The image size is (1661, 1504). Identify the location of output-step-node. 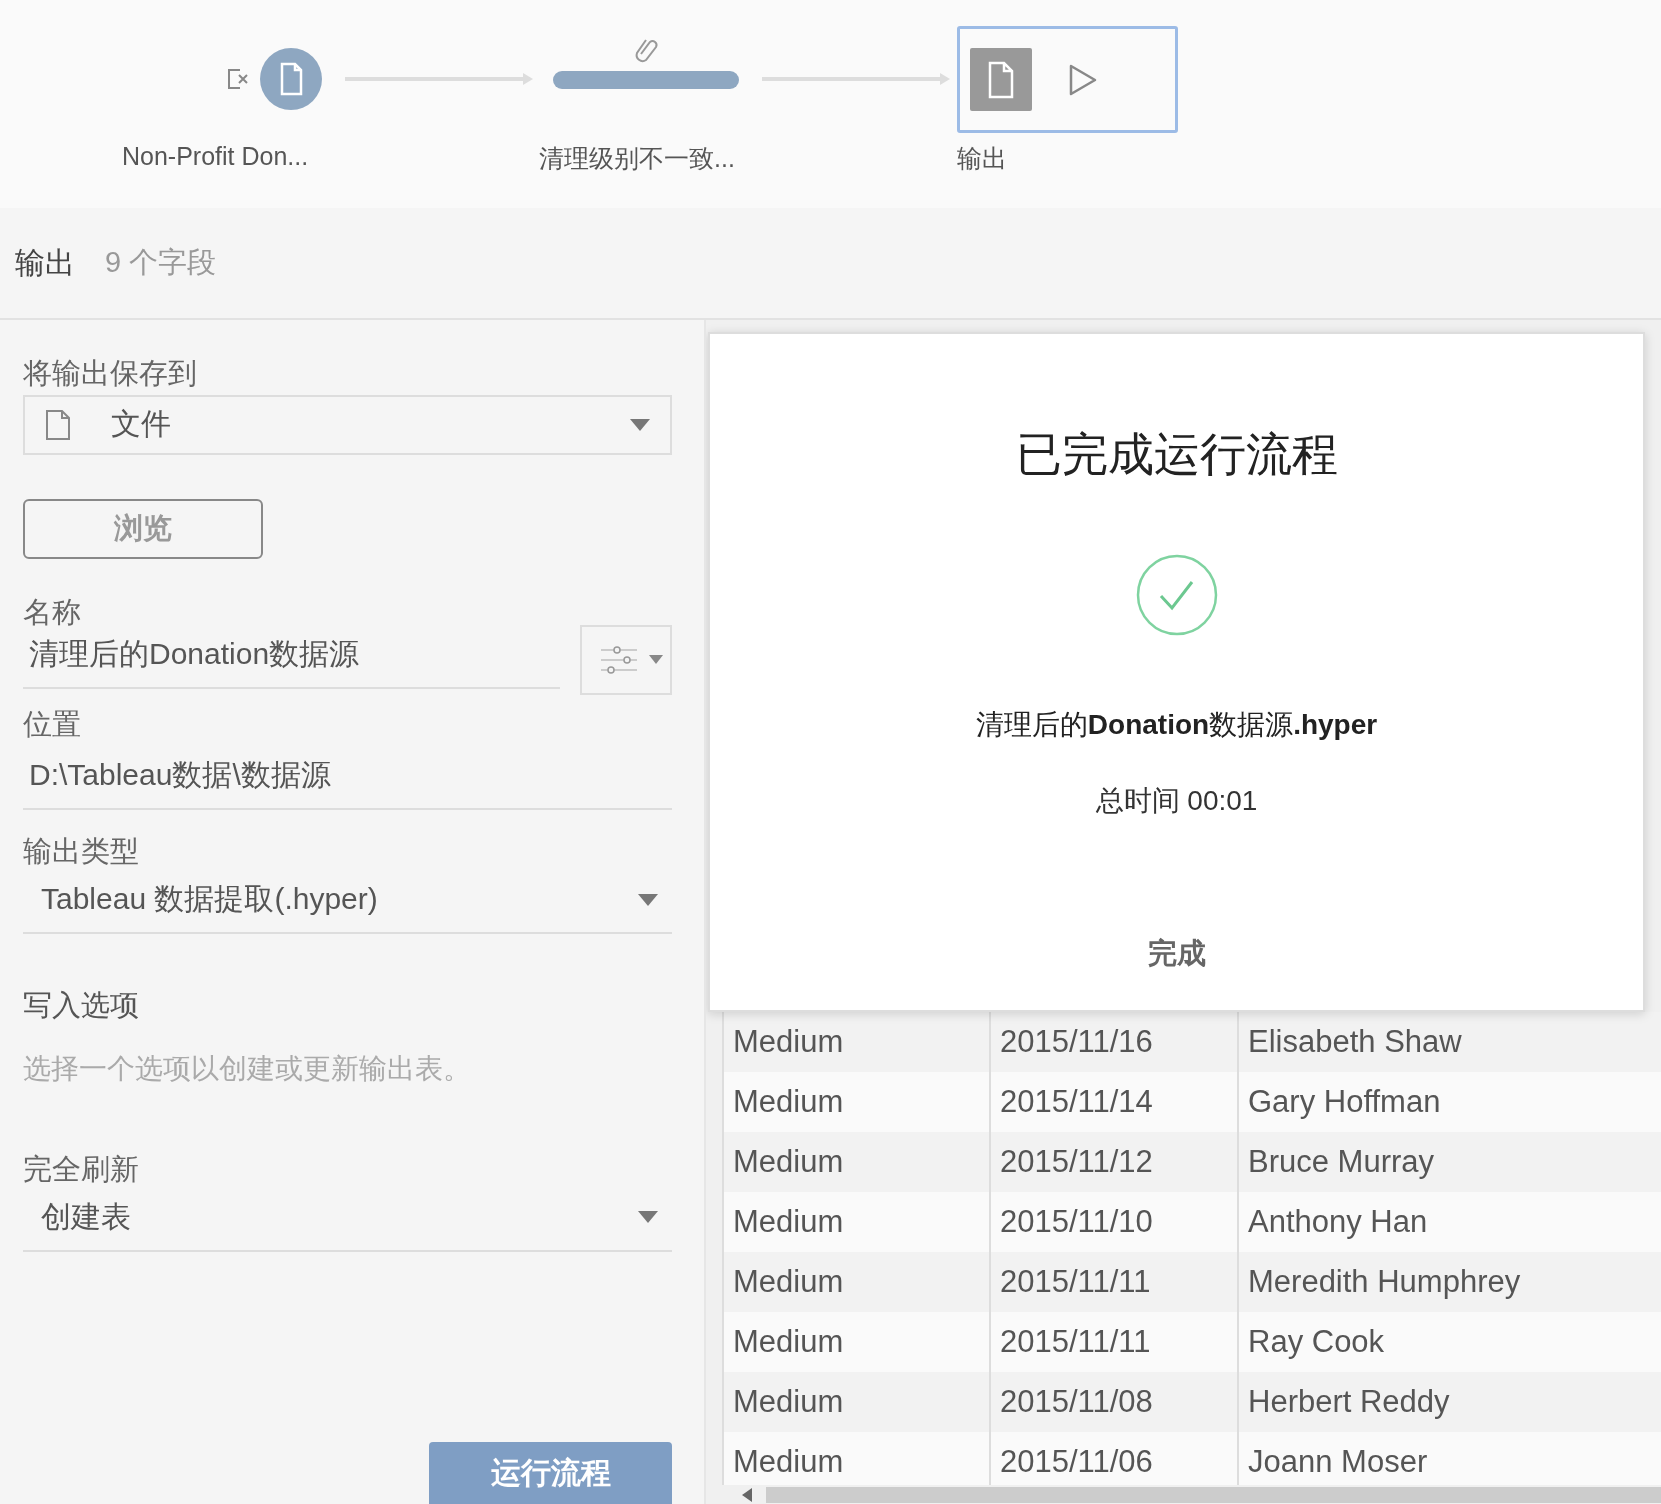
(1067, 79).